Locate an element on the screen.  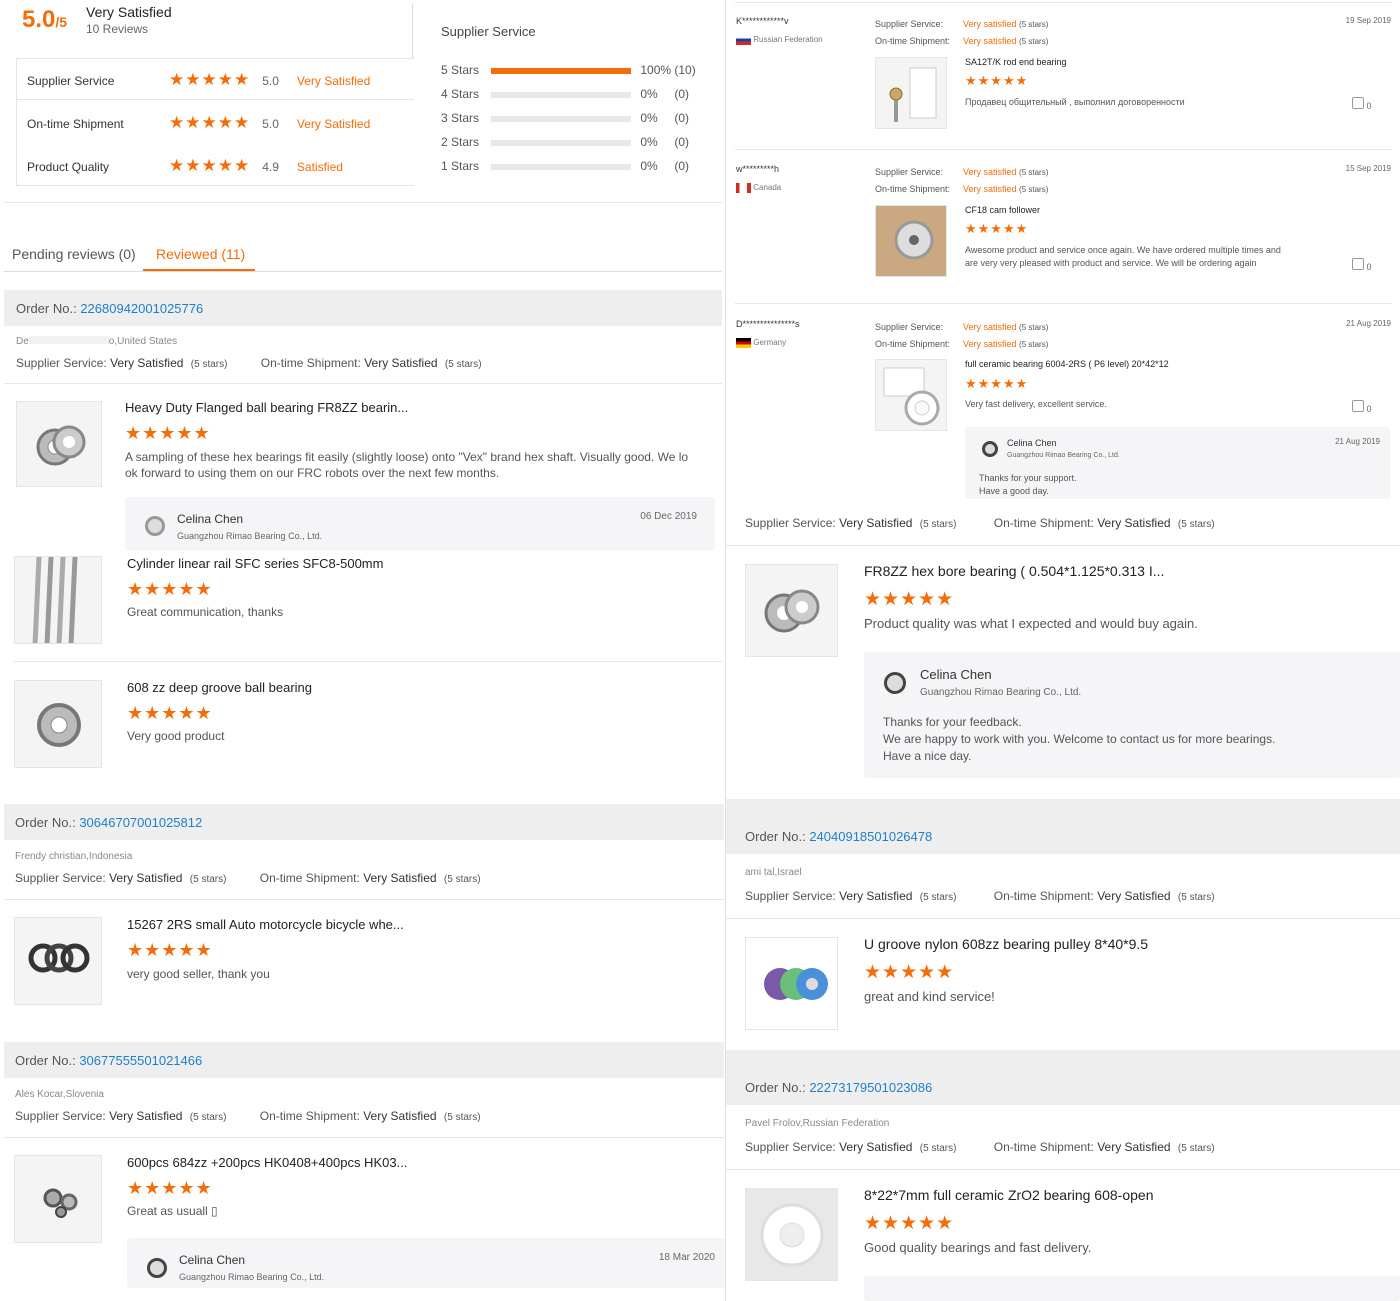
tab-reviewed: Reviewed (11) is located at coordinates (200, 254).